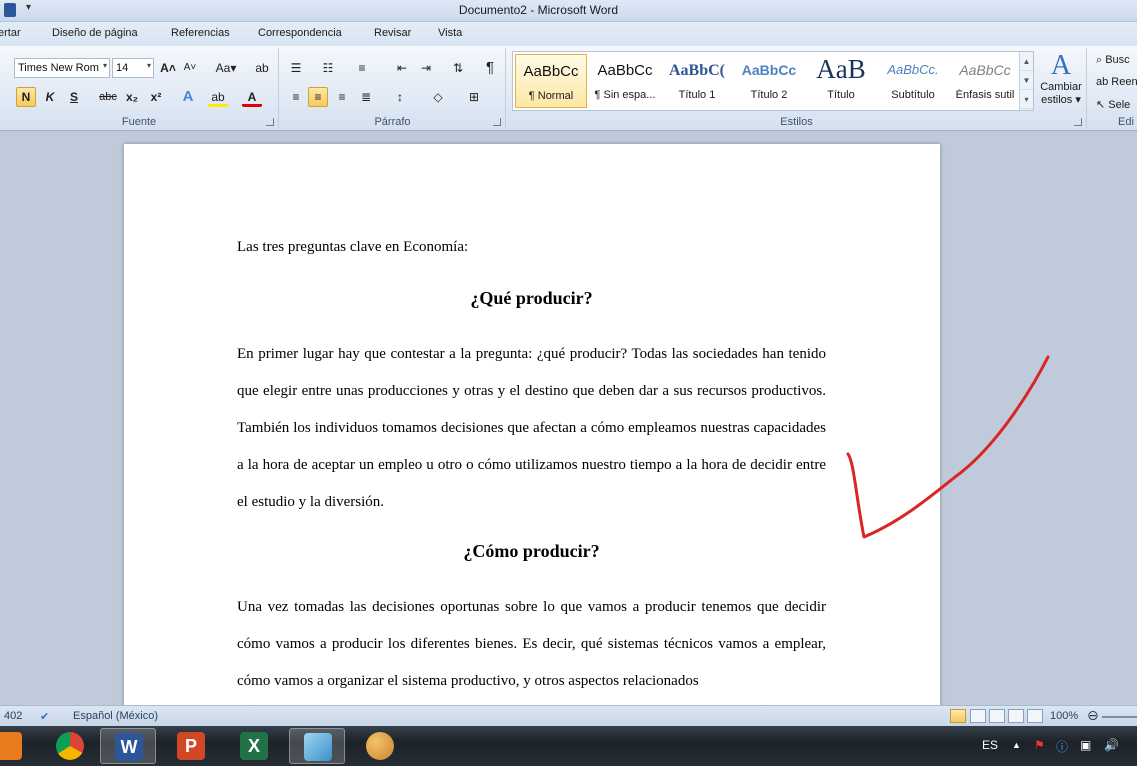  Describe the element at coordinates (262, 68) in the screenshot. I see `clear-format-icon: ab` at that location.